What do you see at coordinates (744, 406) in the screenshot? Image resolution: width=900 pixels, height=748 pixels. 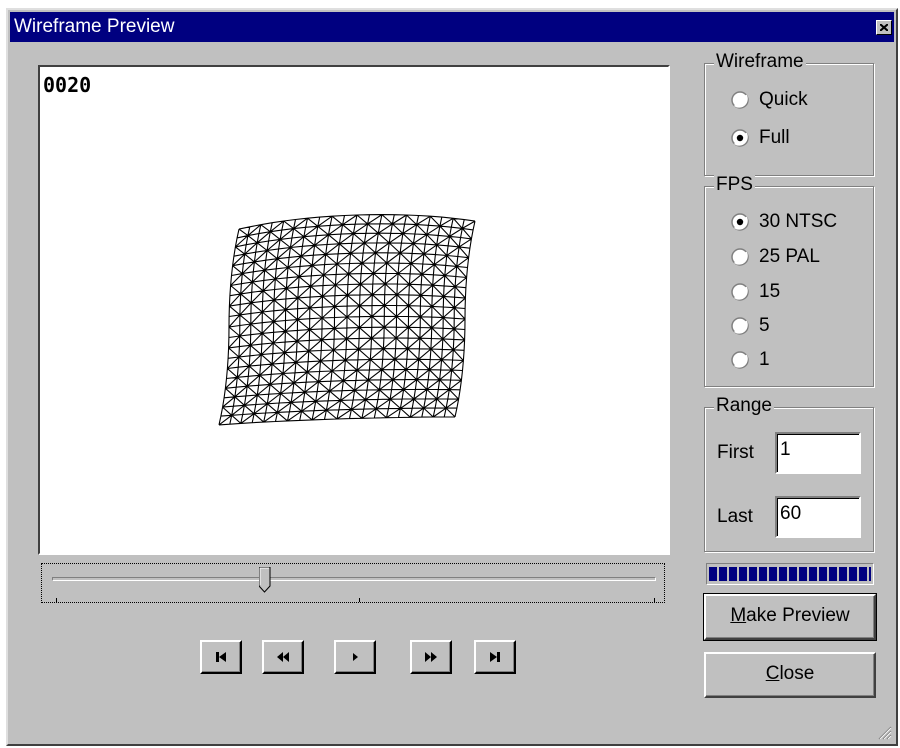 I see `range-group-label: Range` at bounding box center [744, 406].